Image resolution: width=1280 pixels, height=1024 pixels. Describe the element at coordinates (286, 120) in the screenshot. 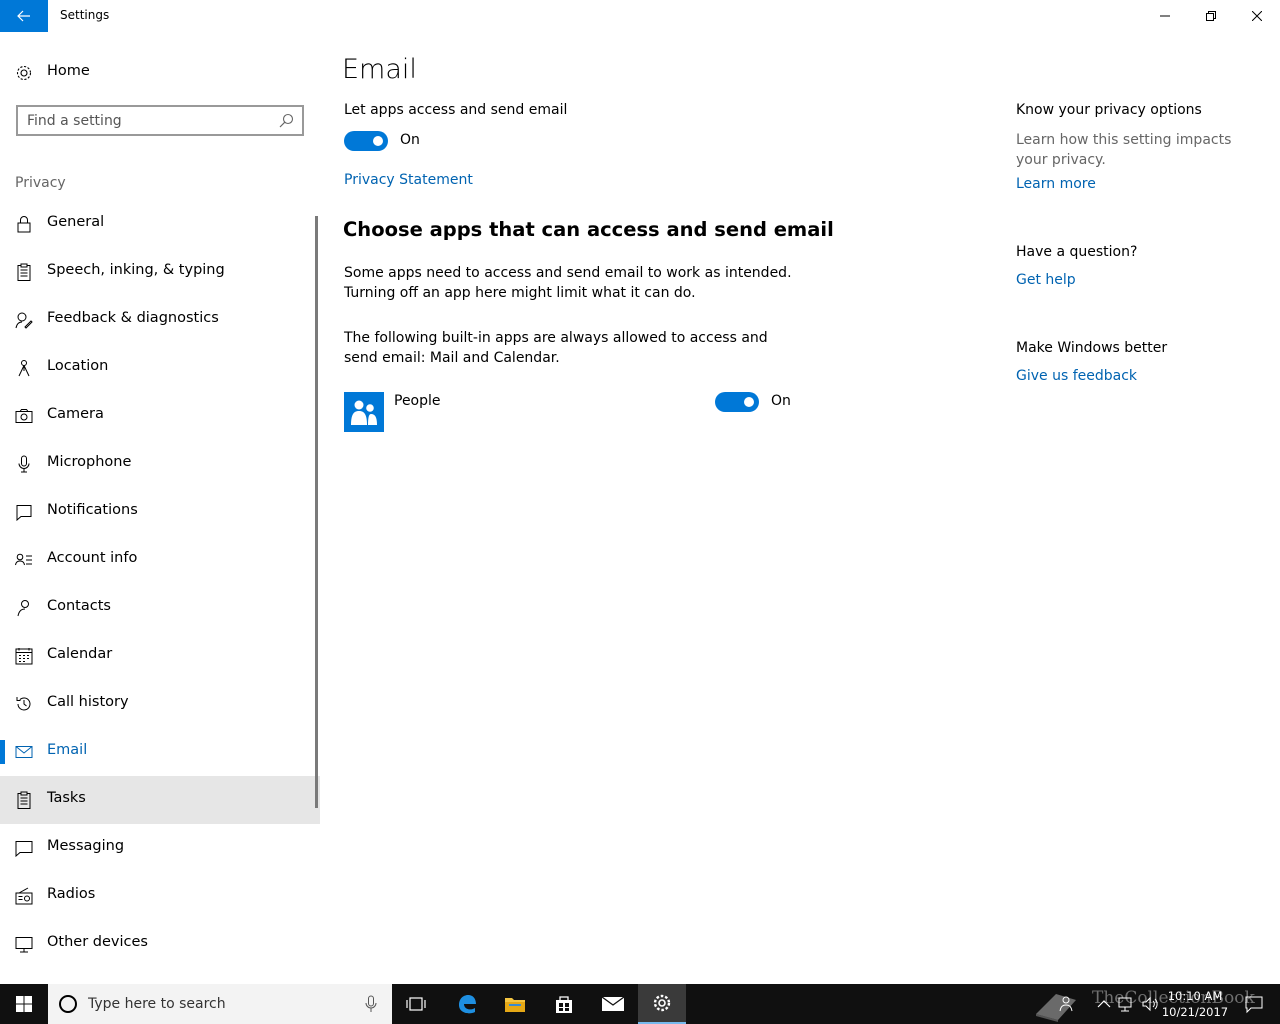

I see `search-icon` at that location.